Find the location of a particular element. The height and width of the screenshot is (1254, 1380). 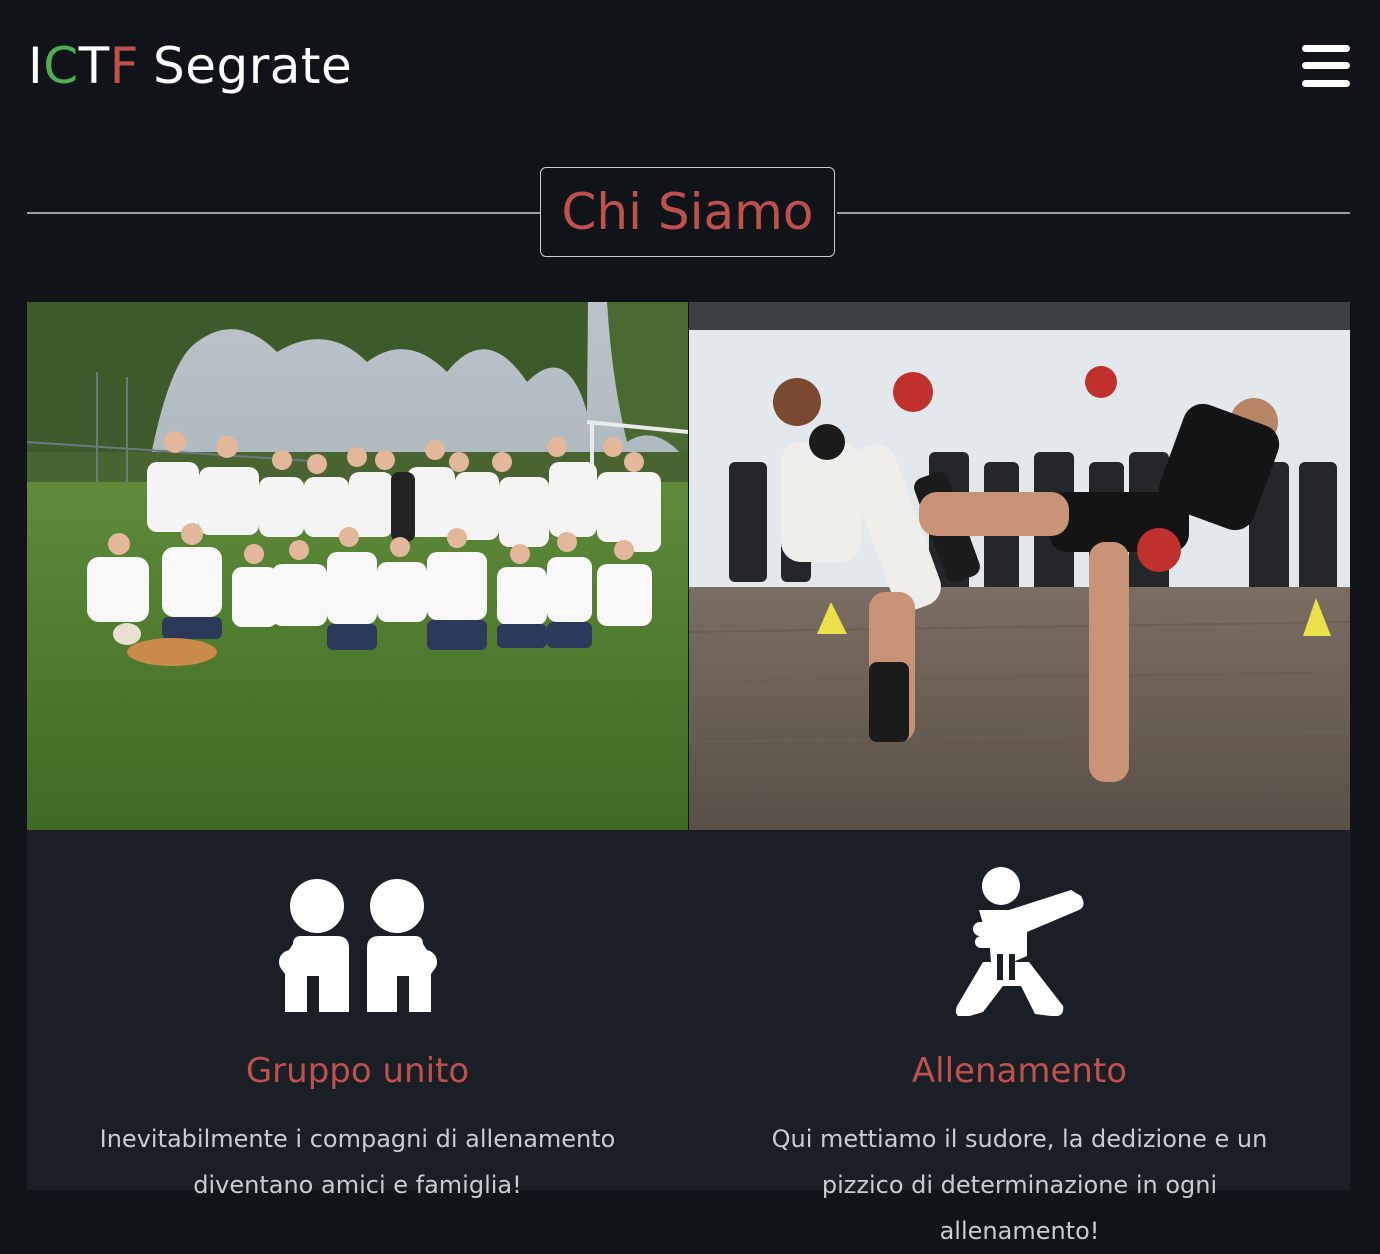

logo-letter-c: C is located at coordinates (61, 66).